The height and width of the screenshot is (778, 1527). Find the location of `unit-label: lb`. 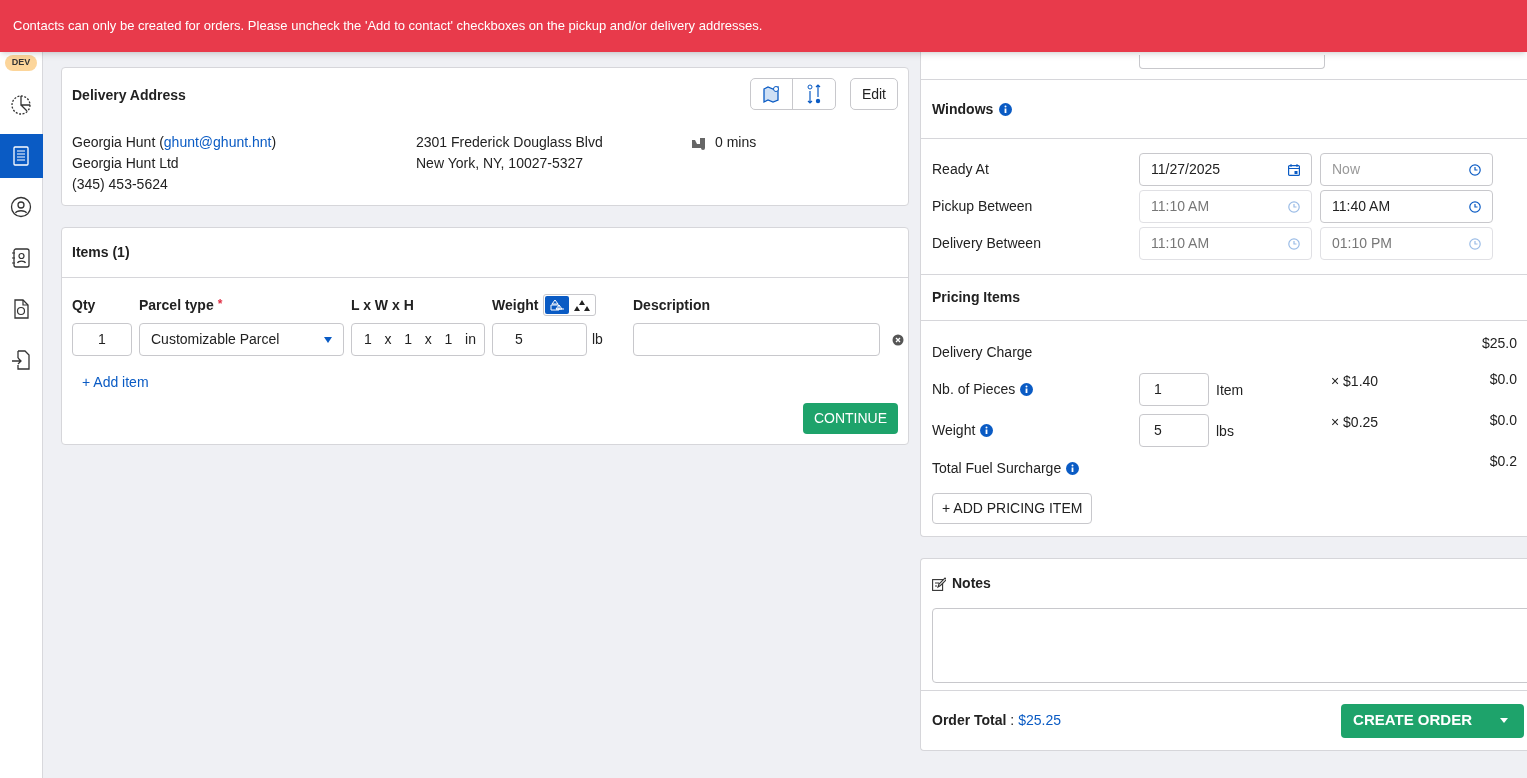

unit-label: lb is located at coordinates (597, 339).